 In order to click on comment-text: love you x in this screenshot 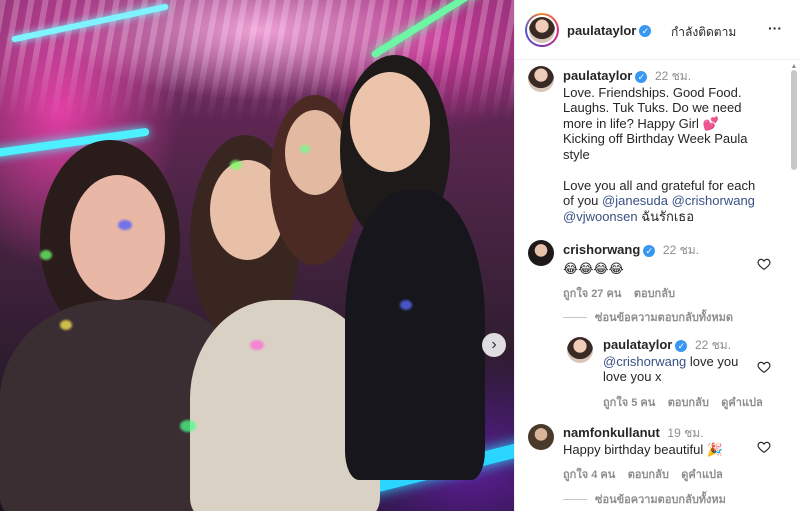, I will do `click(632, 376)`.